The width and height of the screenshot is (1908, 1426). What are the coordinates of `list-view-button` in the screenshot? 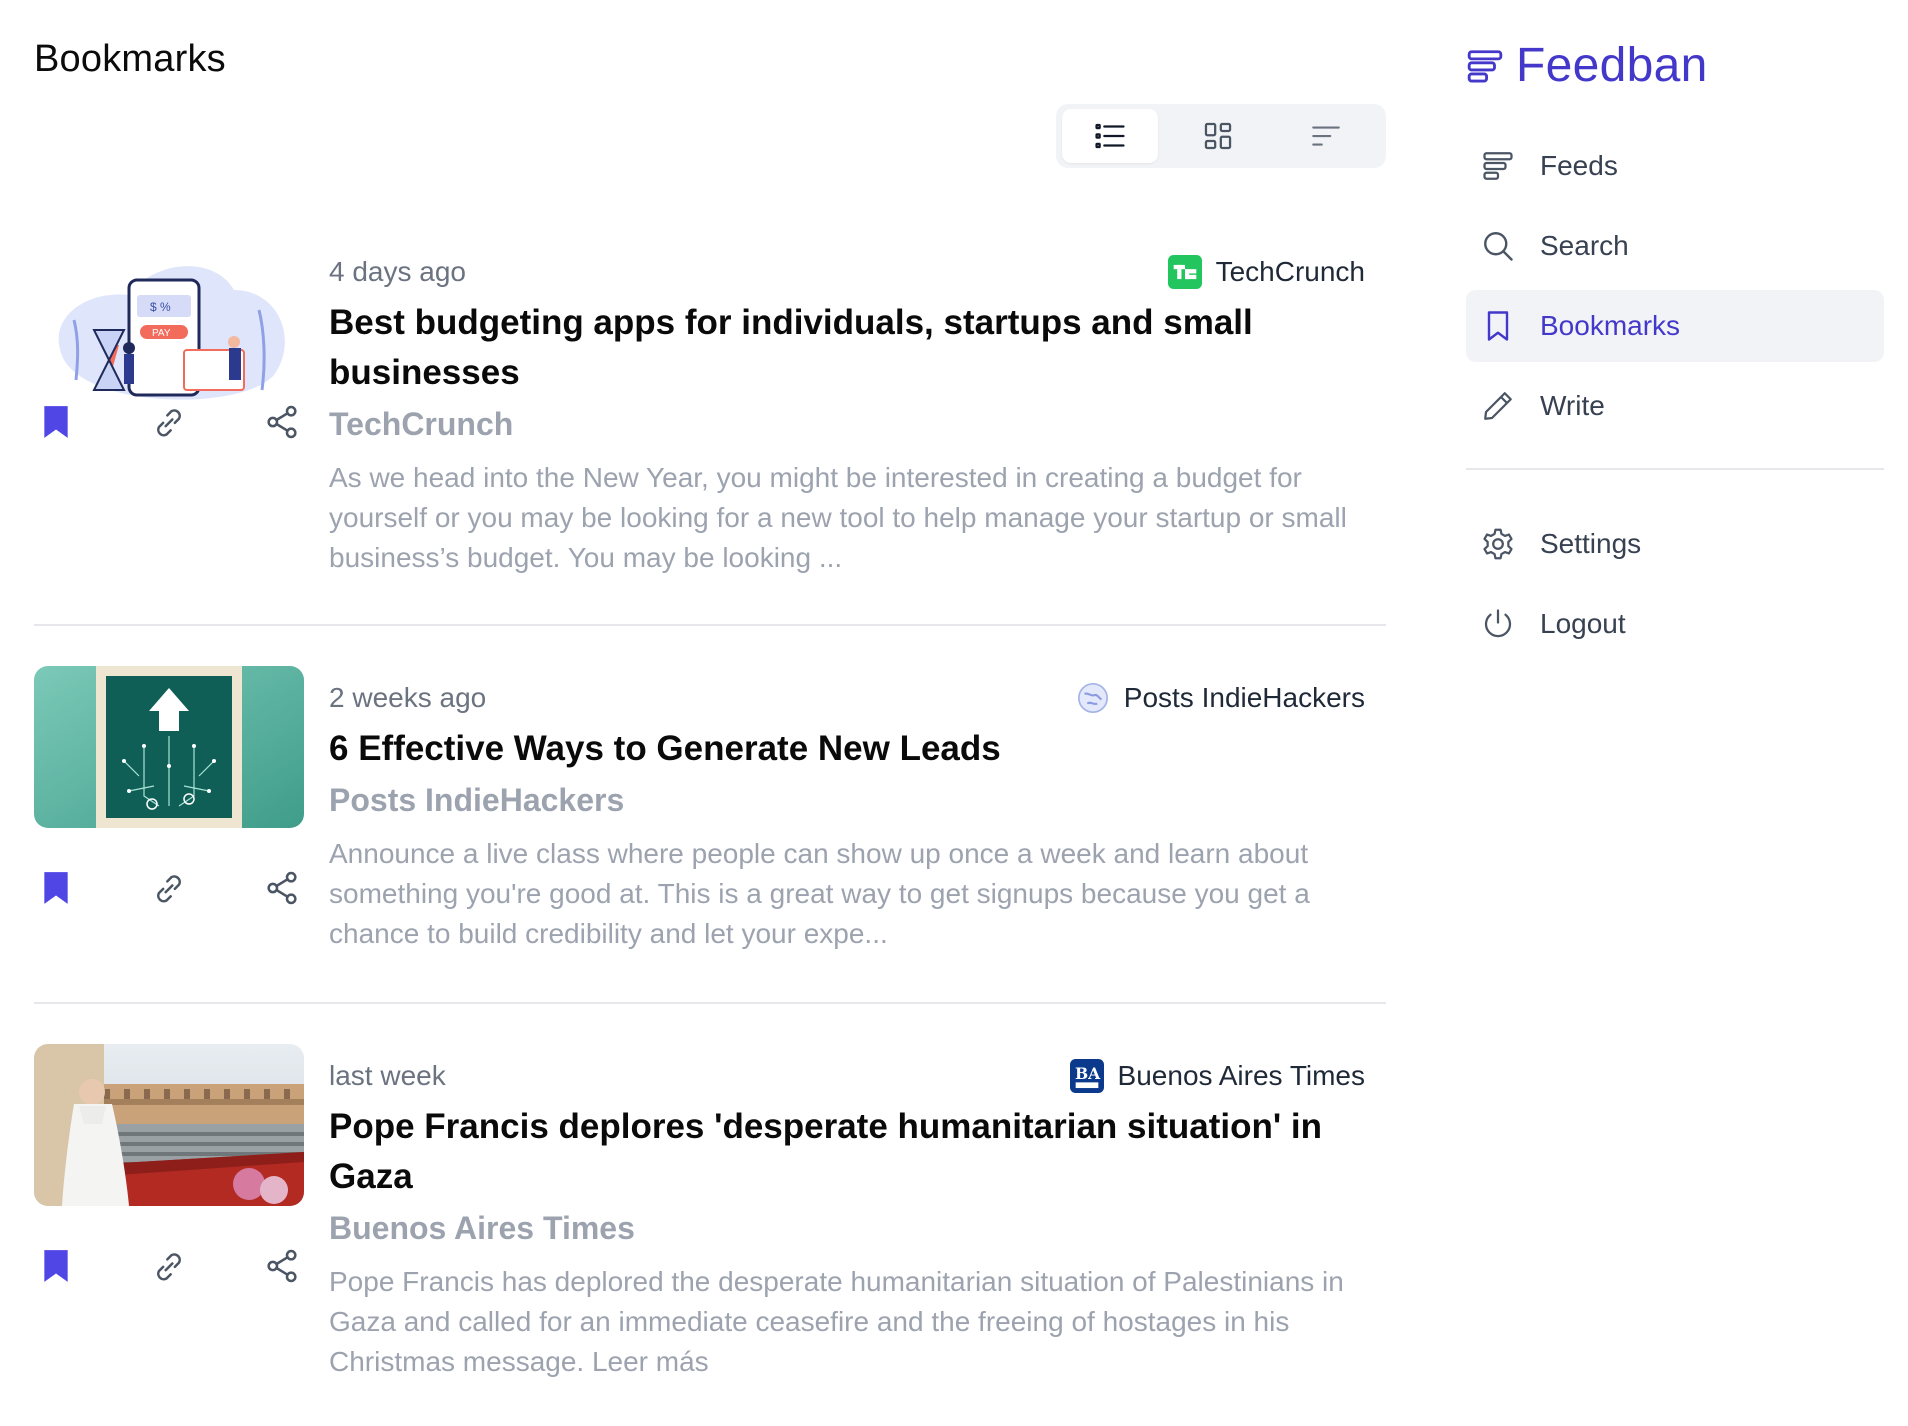 It's located at (1110, 136).